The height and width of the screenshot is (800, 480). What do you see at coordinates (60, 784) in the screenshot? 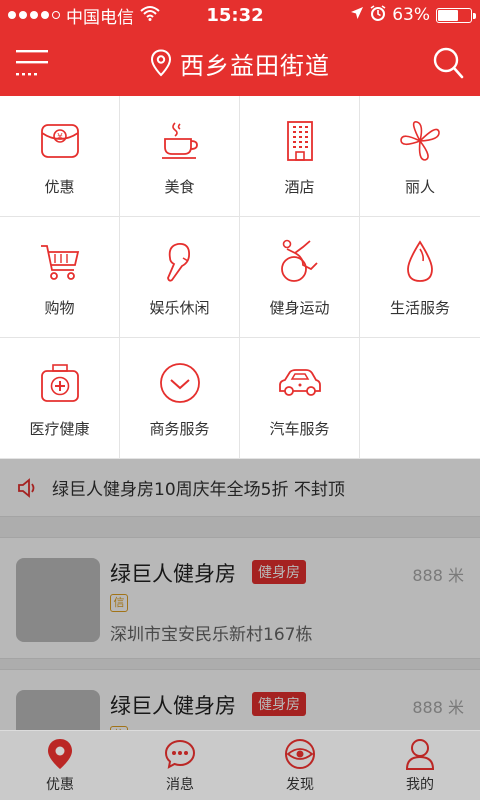
I see `tab-label: 优惠` at bounding box center [60, 784].